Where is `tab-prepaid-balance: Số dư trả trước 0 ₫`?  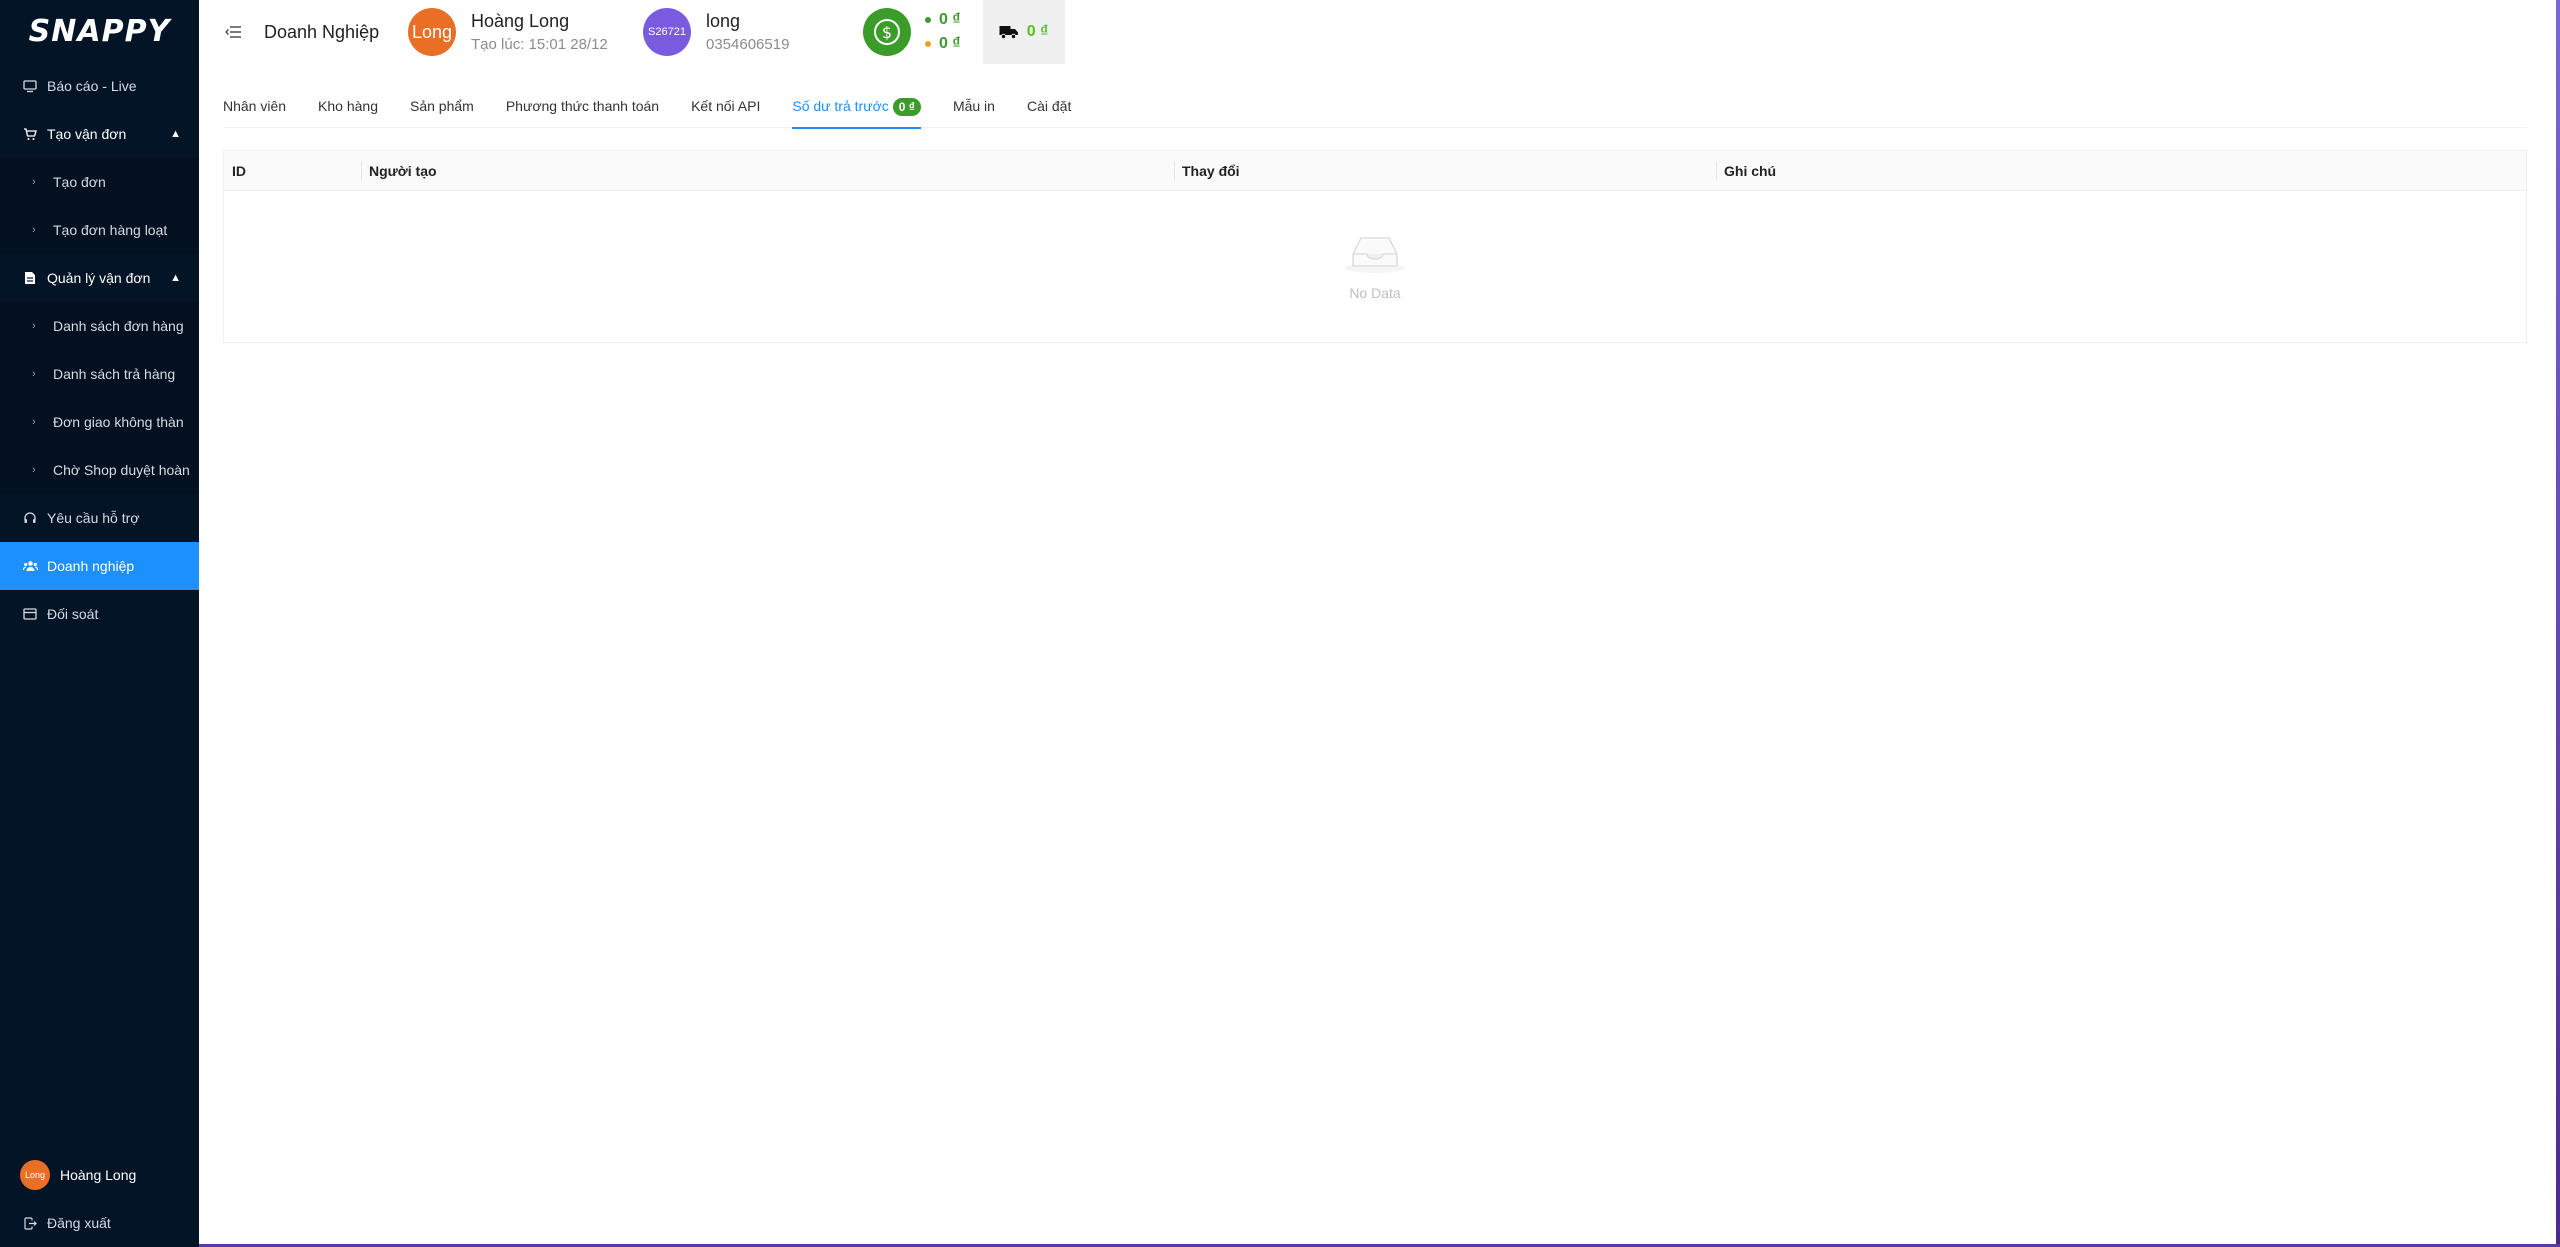
tab-prepaid-balance: Số dư trả trước 0 ₫ is located at coordinates (856, 108).